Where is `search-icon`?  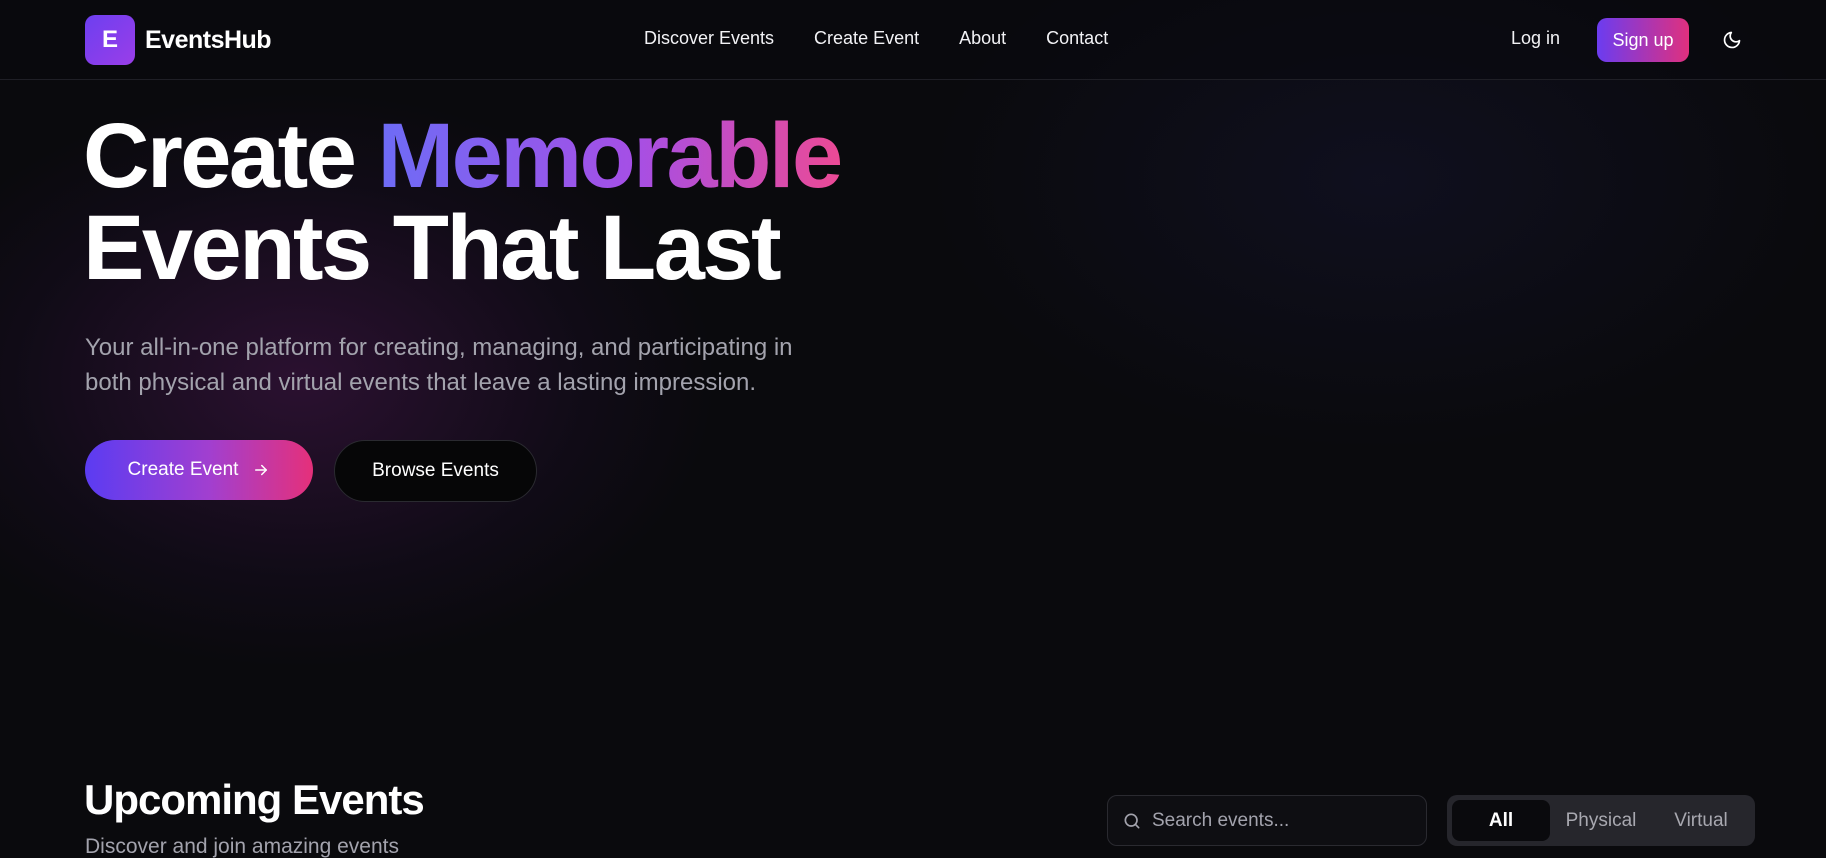
search-icon is located at coordinates (1132, 820).